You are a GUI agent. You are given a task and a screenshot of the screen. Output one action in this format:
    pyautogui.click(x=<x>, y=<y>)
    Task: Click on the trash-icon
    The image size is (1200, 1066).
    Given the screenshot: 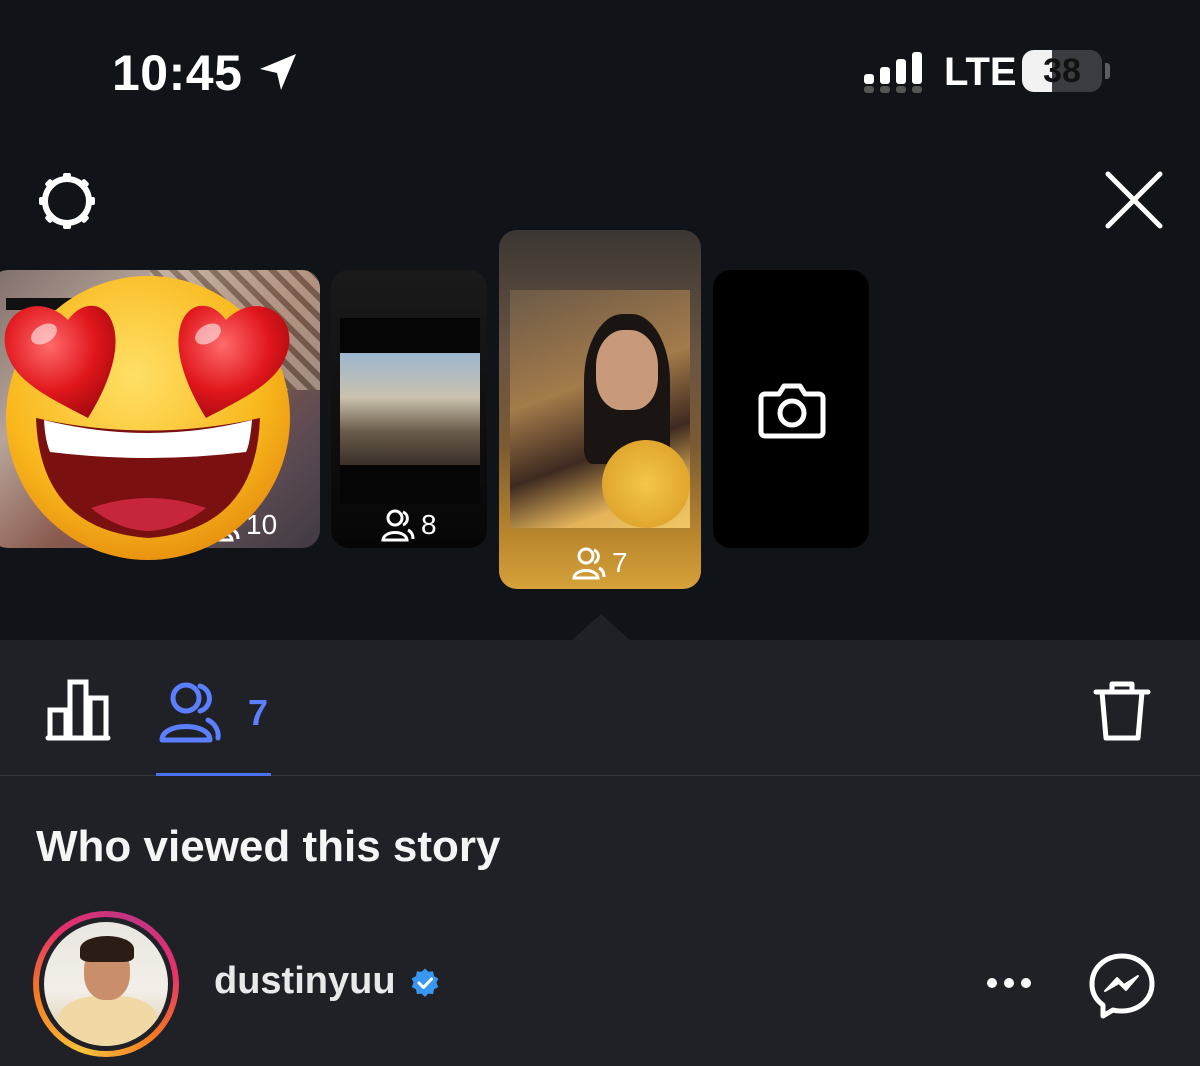 What is the action you would take?
    pyautogui.click(x=1122, y=711)
    